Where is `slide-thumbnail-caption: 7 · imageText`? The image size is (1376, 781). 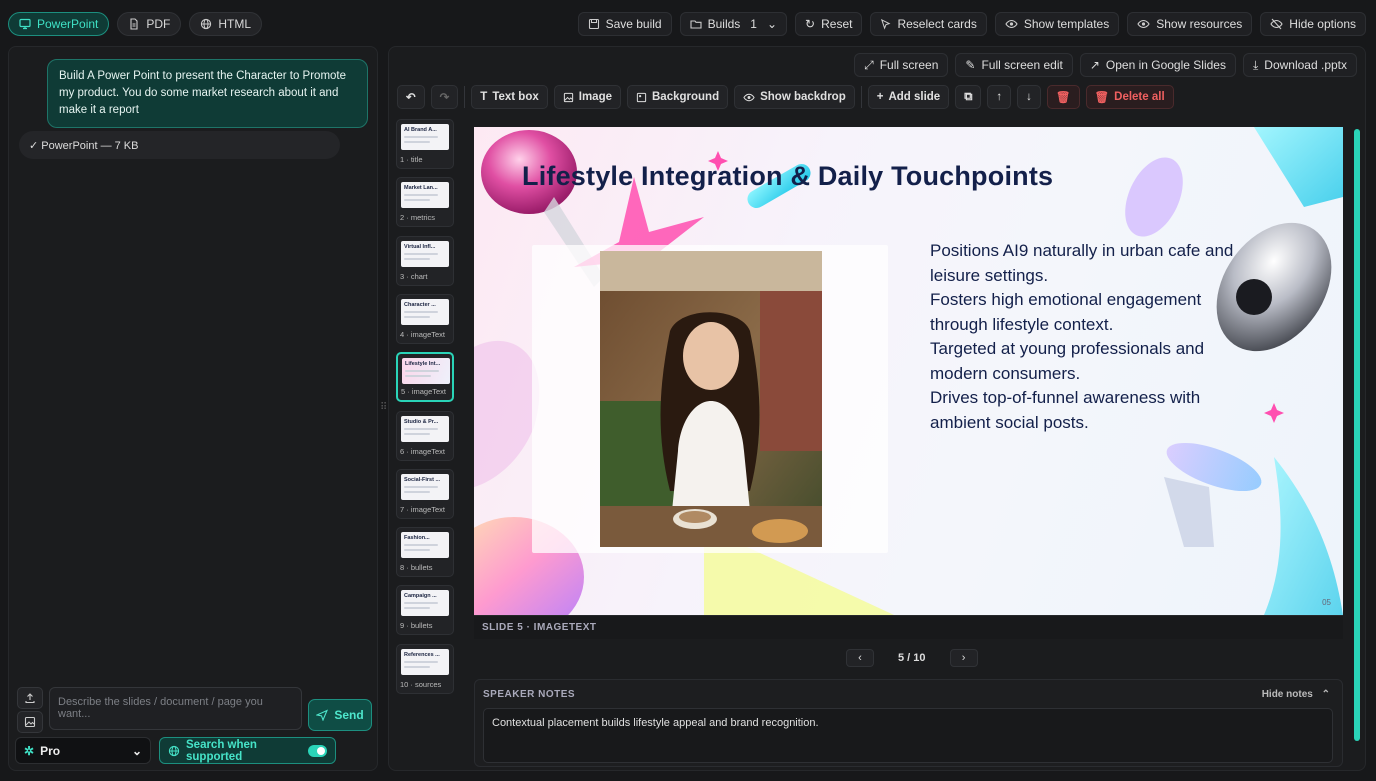 slide-thumbnail-caption: 7 · imageText is located at coordinates (423, 509).